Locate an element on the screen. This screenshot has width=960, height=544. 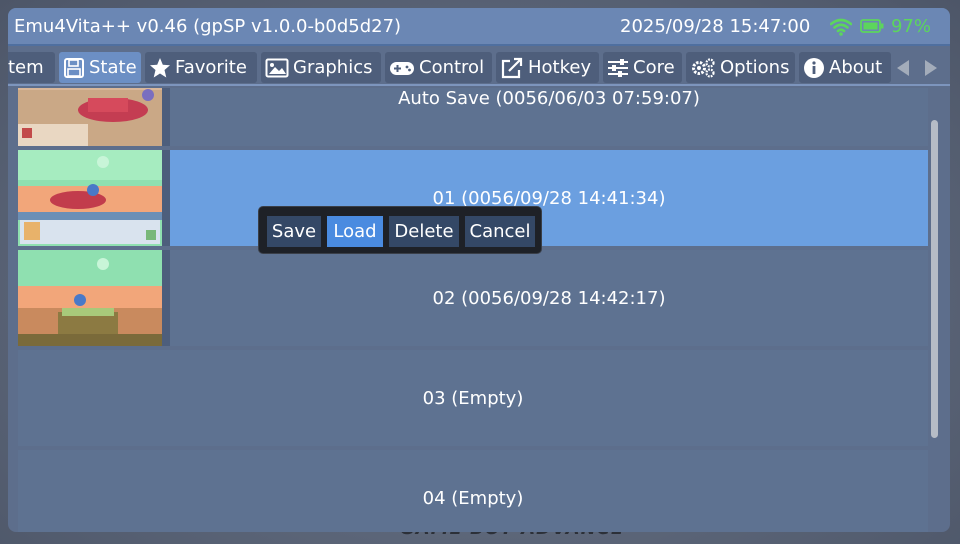
tab-label: Core is located at coordinates (654, 67).